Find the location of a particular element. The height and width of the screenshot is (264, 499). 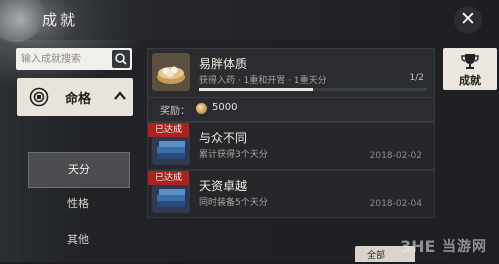

svg-text: 3HE is located at coordinates (417, 246).